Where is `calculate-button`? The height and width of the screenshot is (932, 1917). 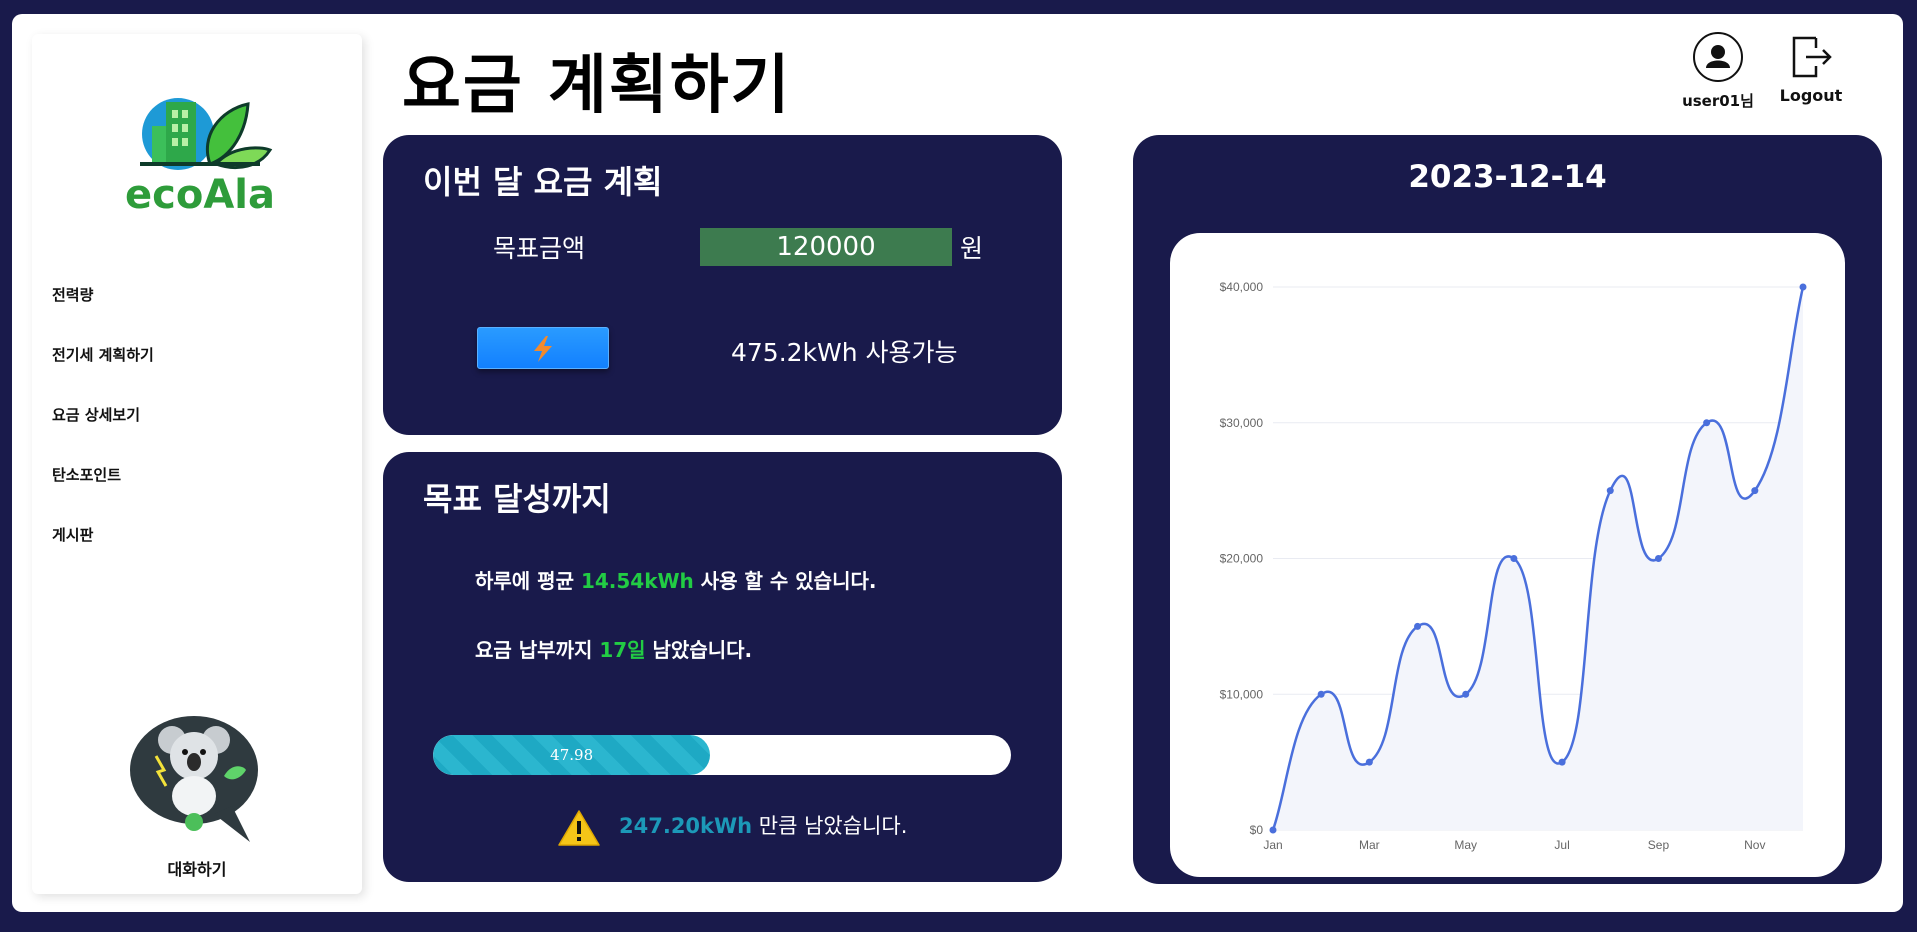
calculate-button is located at coordinates (543, 348).